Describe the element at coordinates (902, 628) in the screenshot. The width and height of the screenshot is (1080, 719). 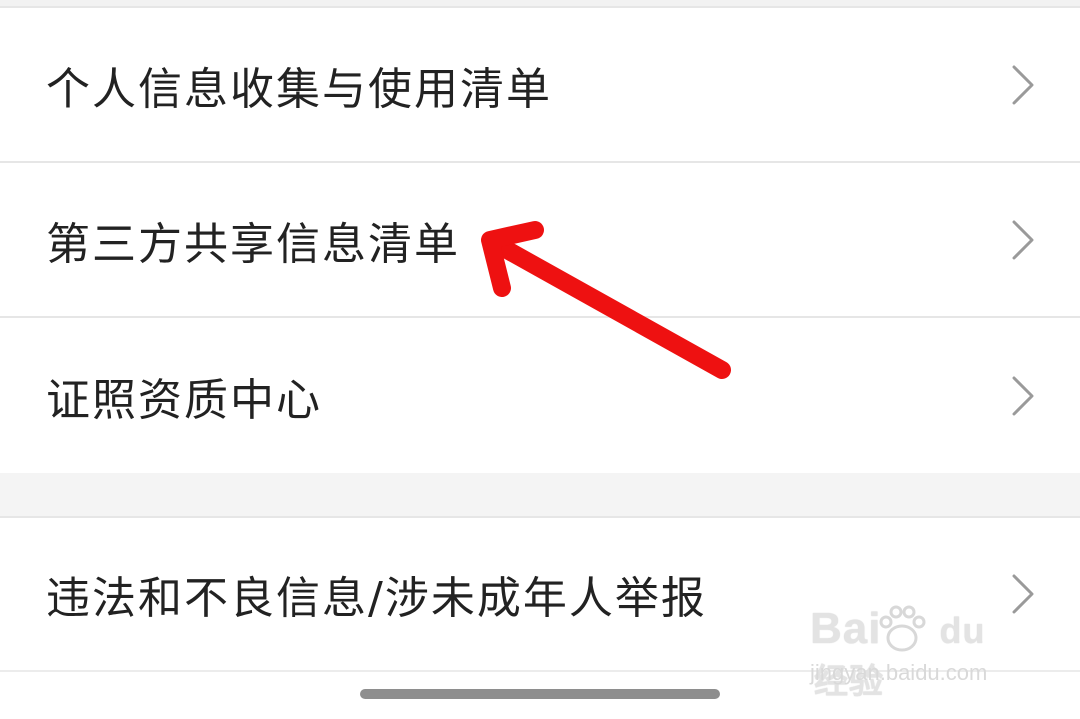
I see `paw-icon` at that location.